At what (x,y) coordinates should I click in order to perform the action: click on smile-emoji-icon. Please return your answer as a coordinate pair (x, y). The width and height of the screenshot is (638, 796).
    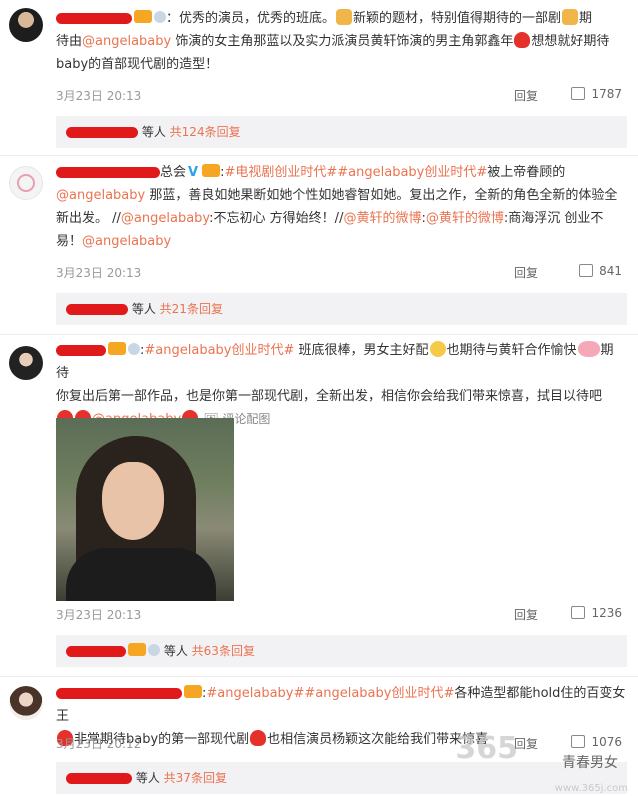
    Looking at the image, I should click on (437, 349).